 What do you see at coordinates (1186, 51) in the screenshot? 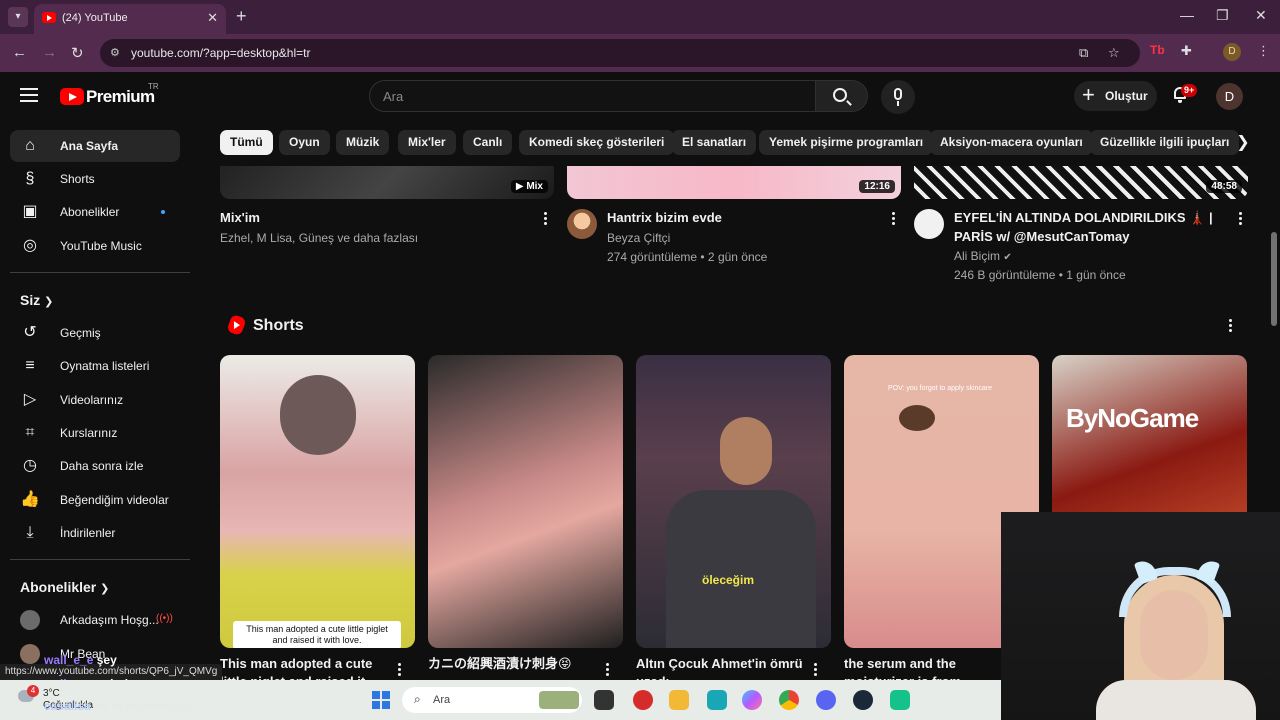
I see `extensions-puzzle-icon: ✚` at bounding box center [1186, 51].